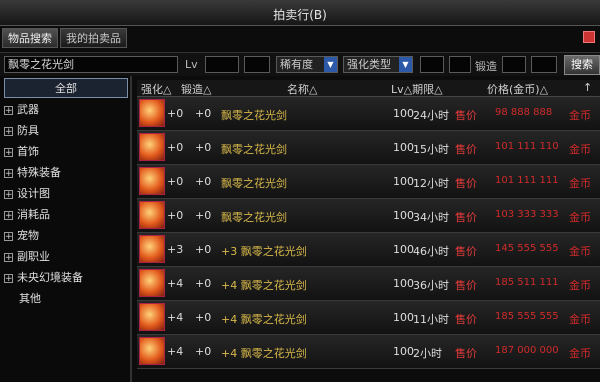 Image resolution: width=600 pixels, height=382 pixels. Describe the element at coordinates (66, 194) in the screenshot. I see `category-item: + 设计图` at that location.